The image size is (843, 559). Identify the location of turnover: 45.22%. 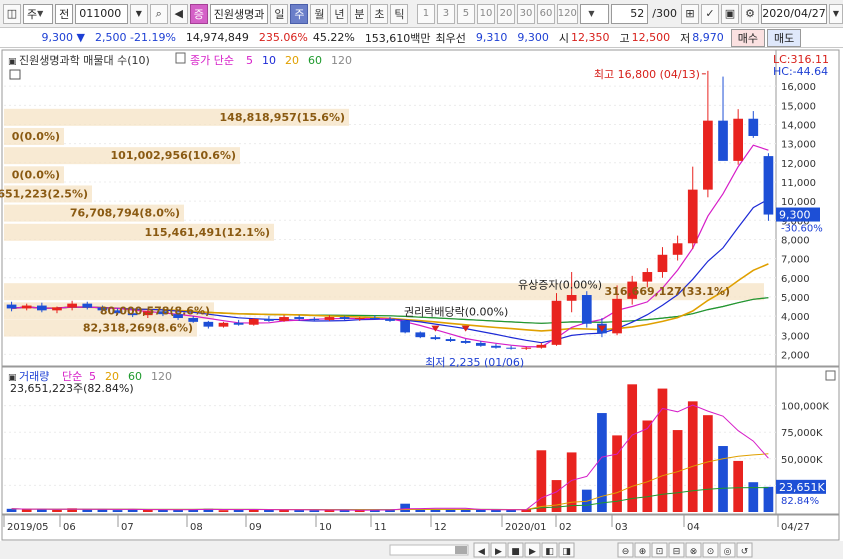
(333, 37).